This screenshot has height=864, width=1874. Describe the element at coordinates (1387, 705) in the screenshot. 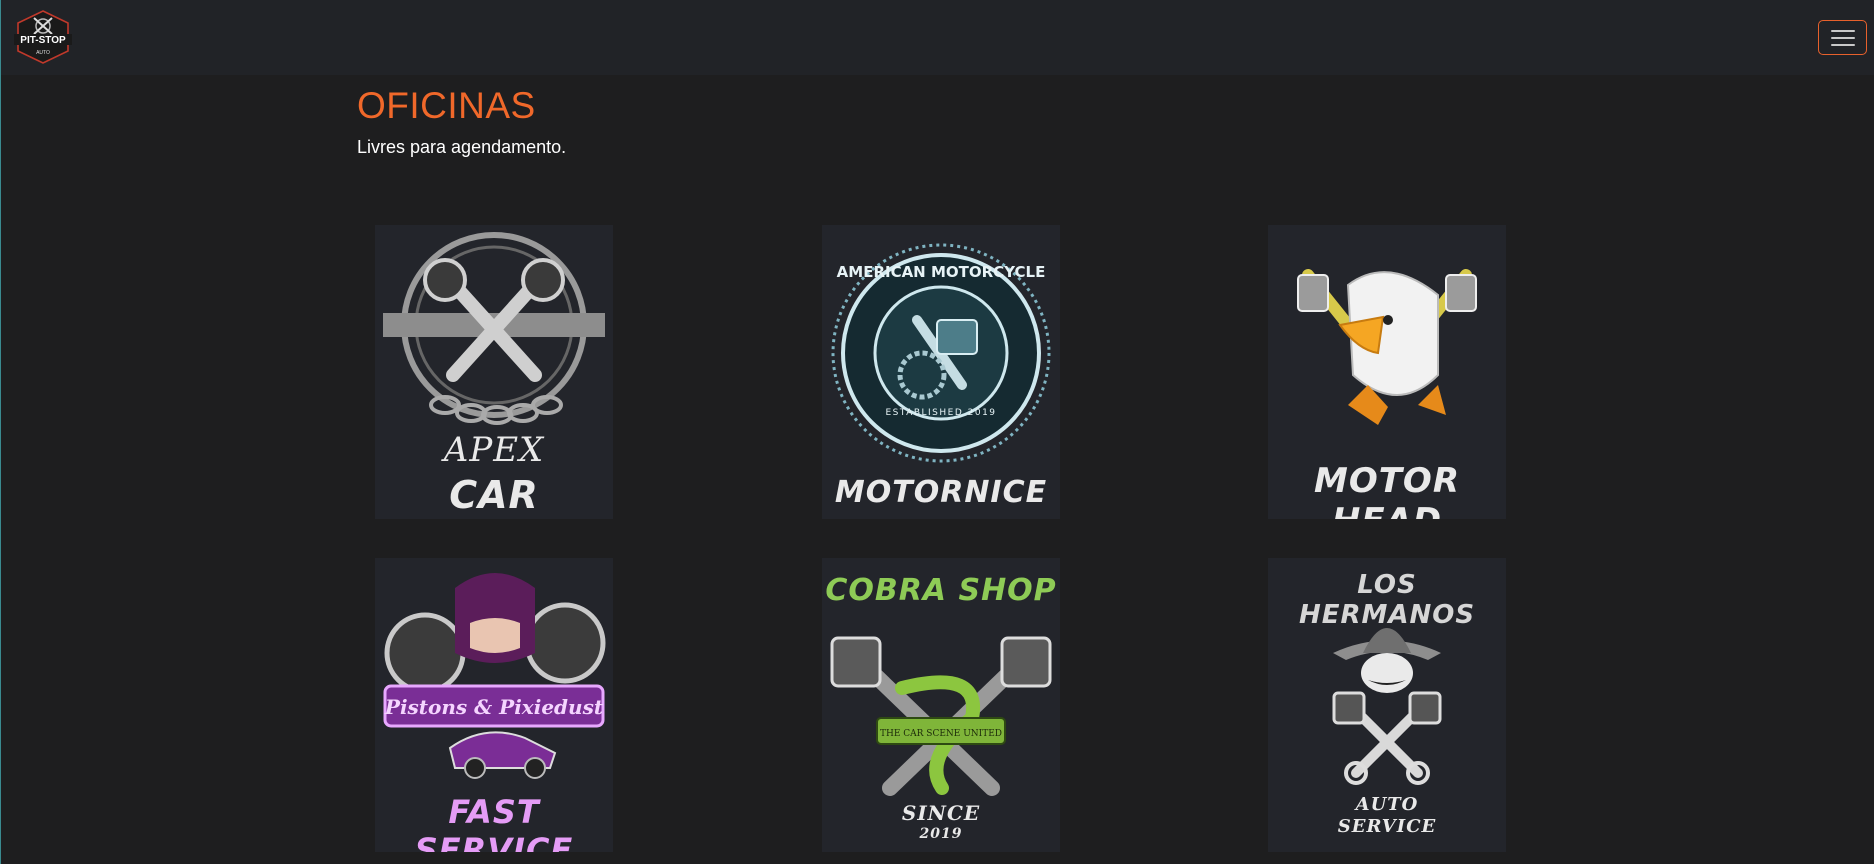

I see `shop-card-los-hermanos: LOS HERMANOS AUTO SERVICE` at that location.